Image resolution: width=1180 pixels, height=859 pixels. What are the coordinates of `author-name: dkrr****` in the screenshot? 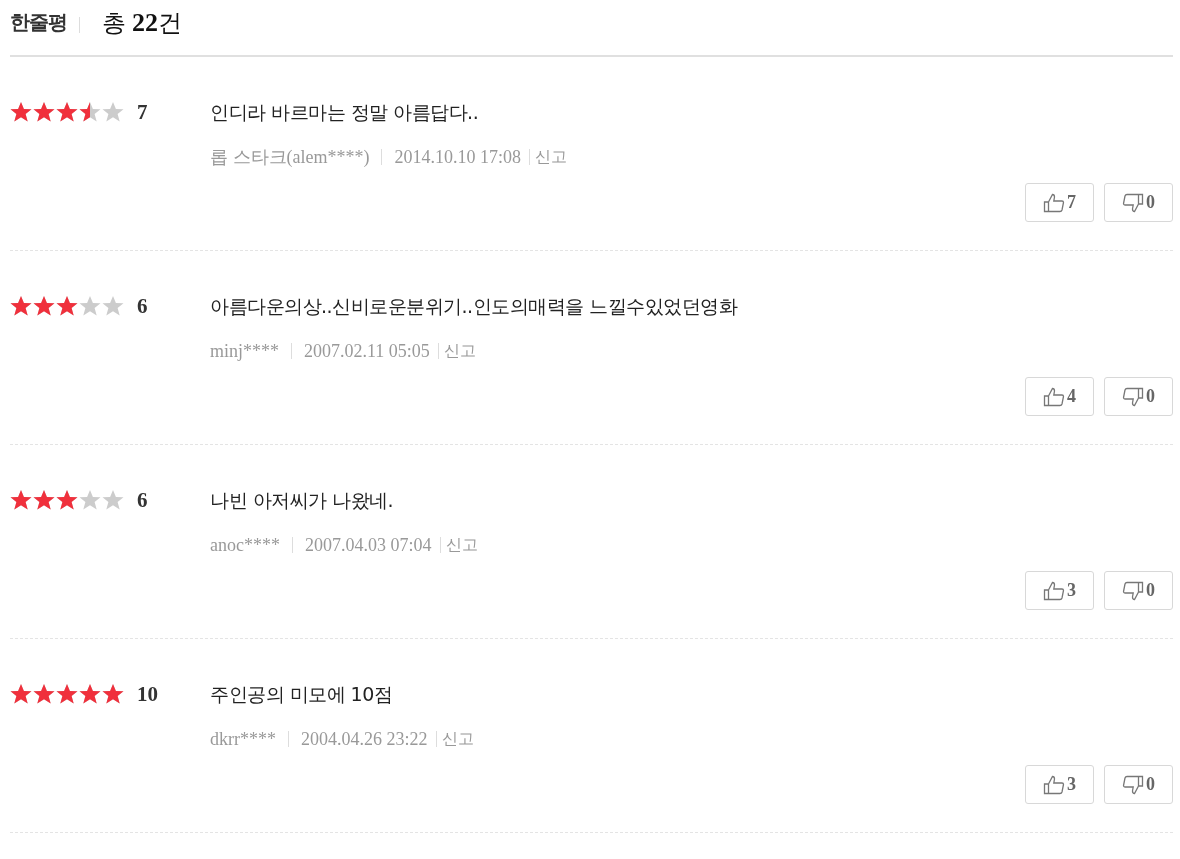 It's located at (243, 739).